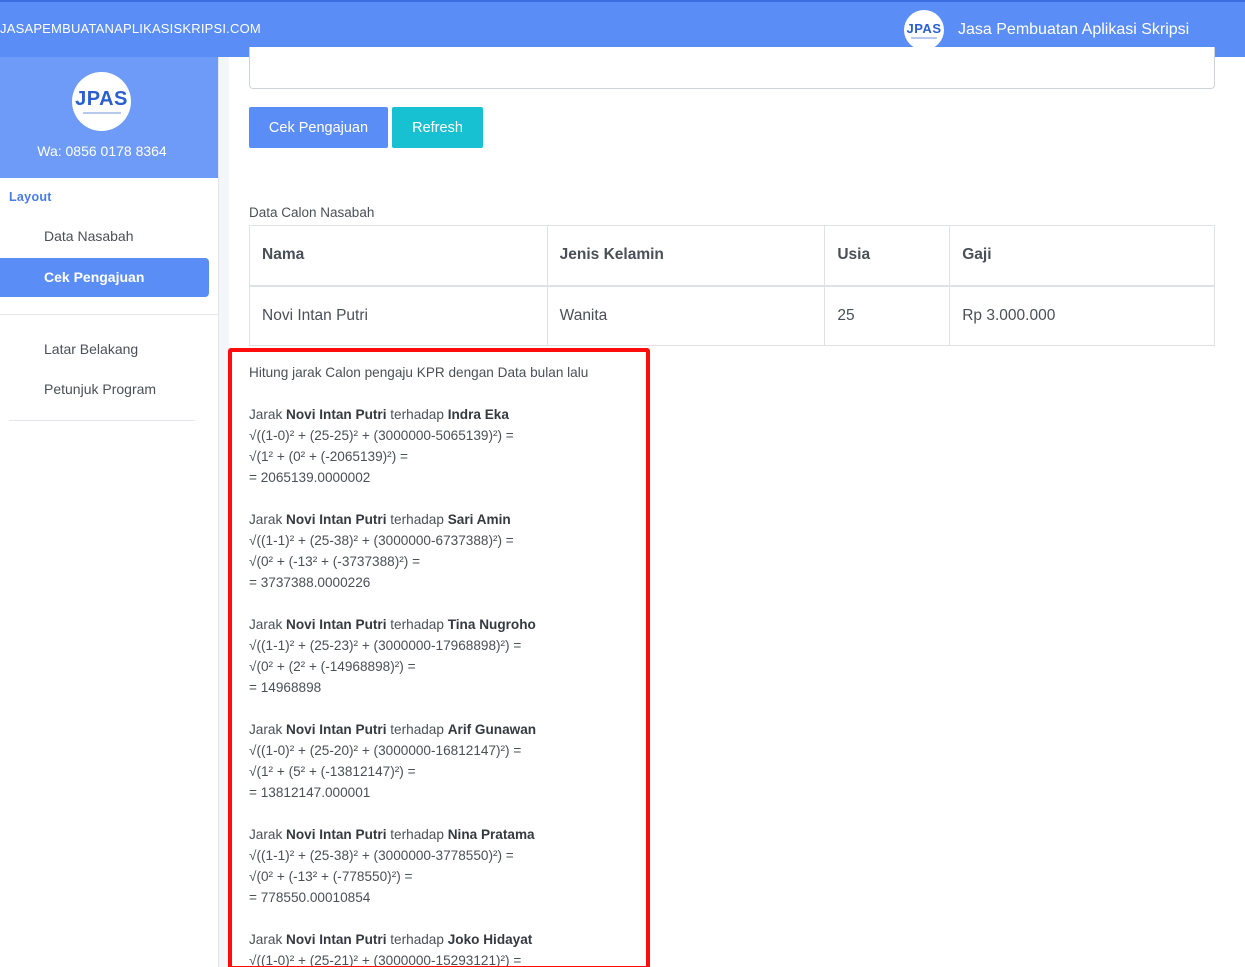  I want to click on nav-section-layout: Layout, so click(30, 197).